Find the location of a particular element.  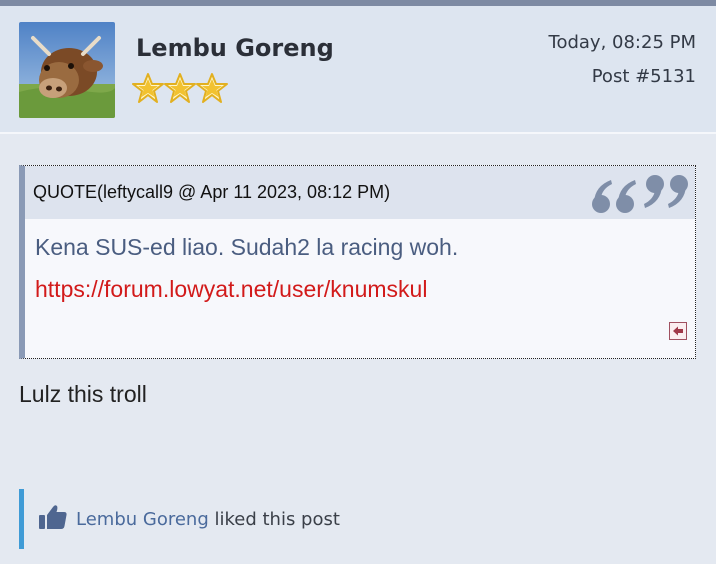

likes-suffix: liked this post is located at coordinates (274, 519).